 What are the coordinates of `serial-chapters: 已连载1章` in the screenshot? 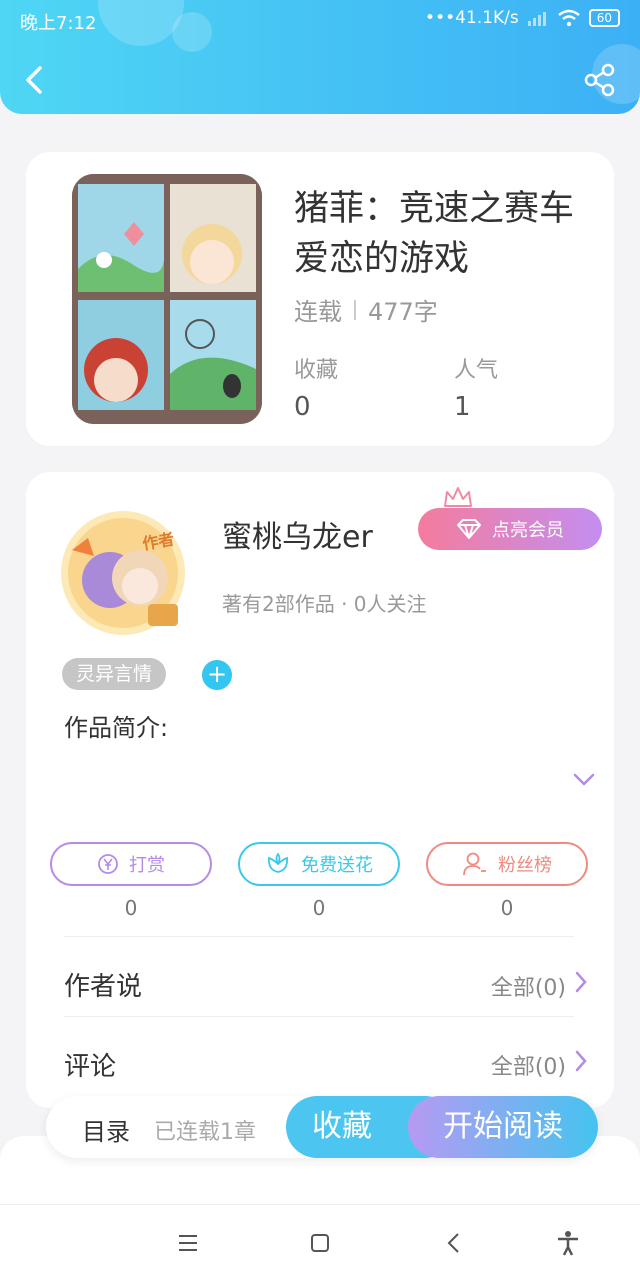 It's located at (205, 1132).